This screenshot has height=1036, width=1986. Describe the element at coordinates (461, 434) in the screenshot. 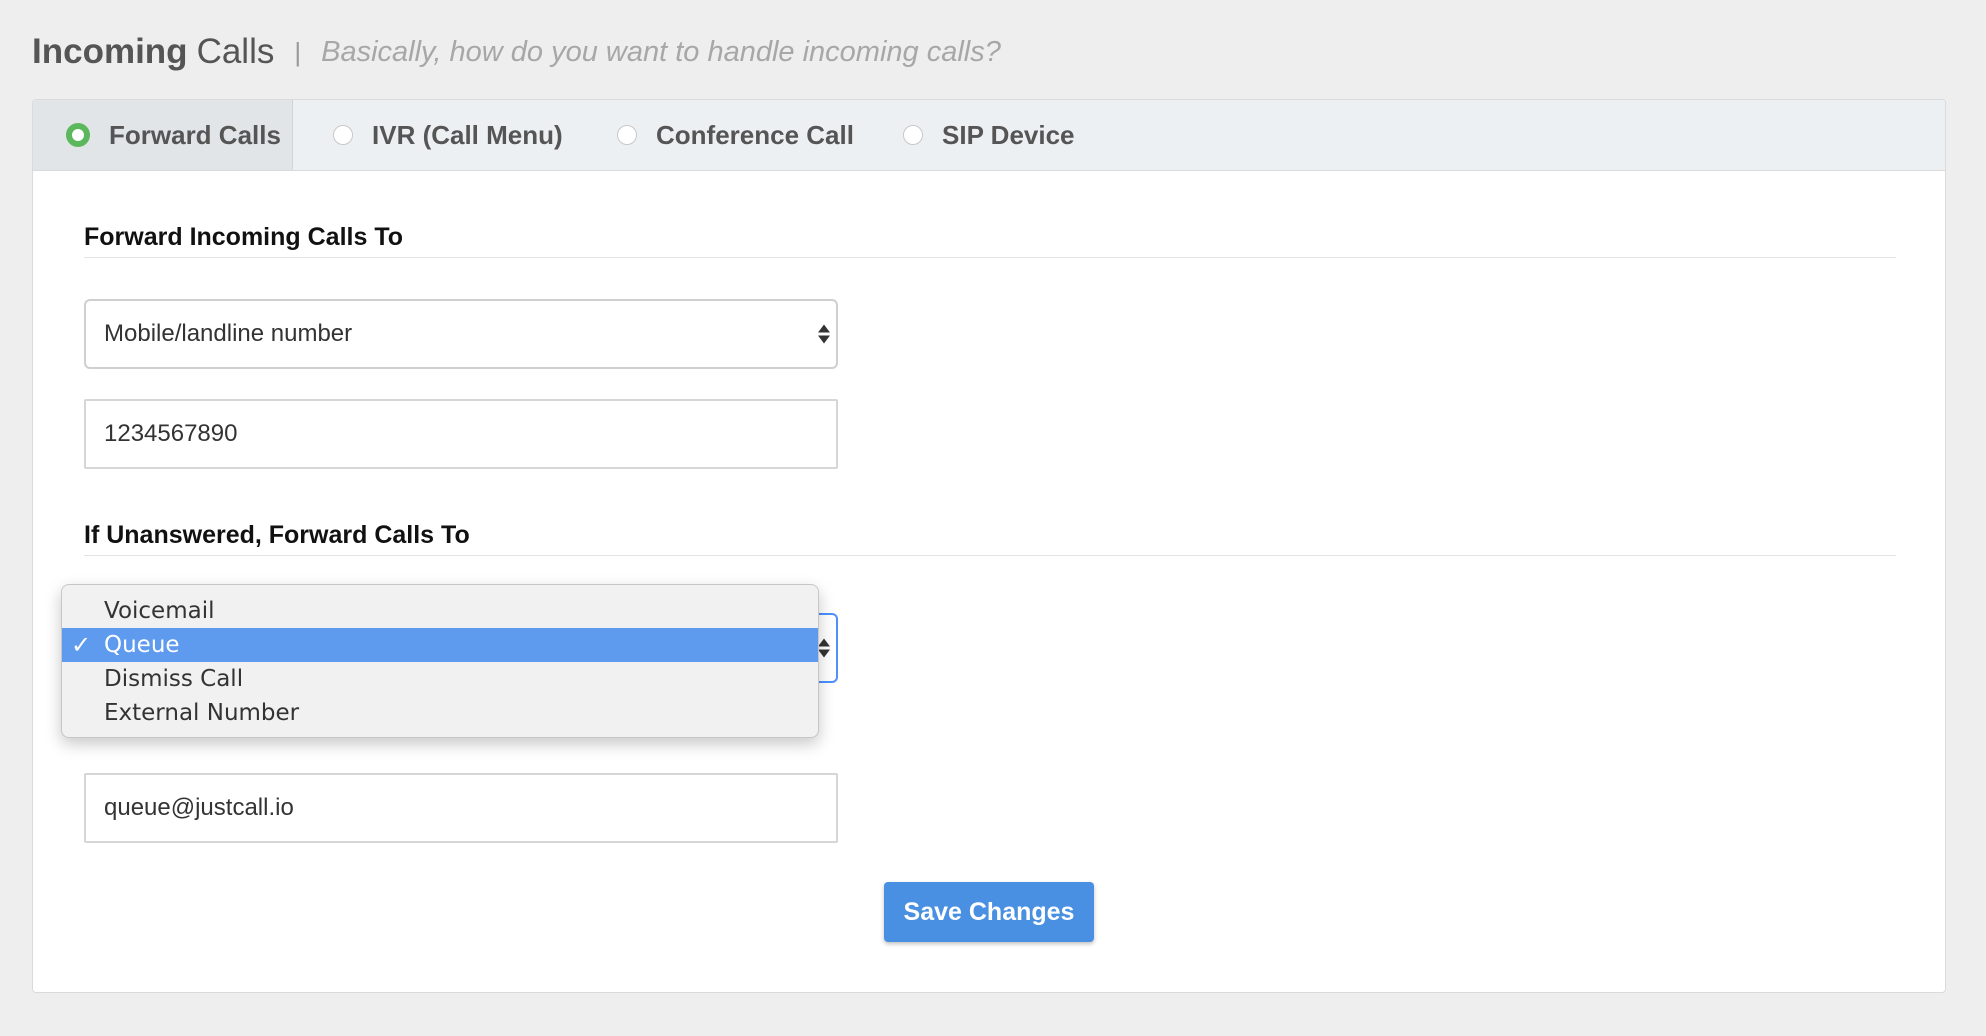

I see `forward-number-input` at that location.